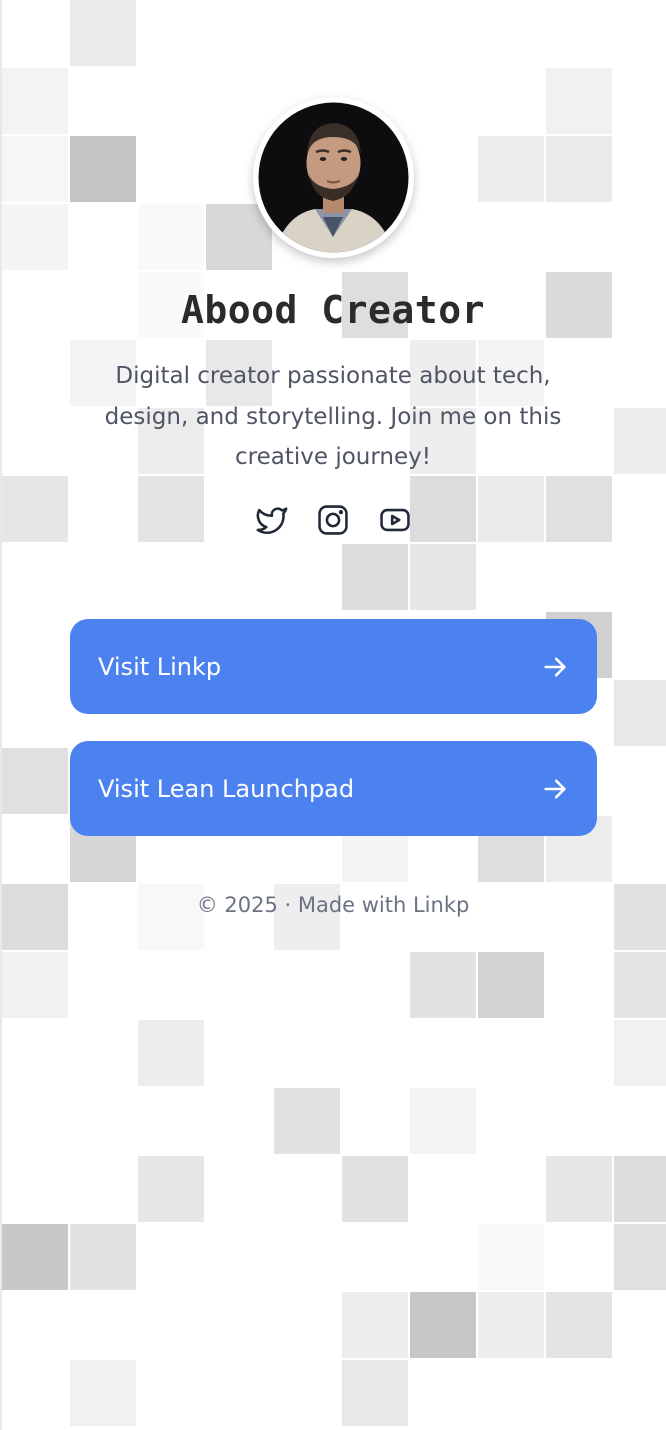 Image resolution: width=666 pixels, height=1430 pixels. What do you see at coordinates (333, 905) in the screenshot?
I see `footer-text: © 2025 · Made with Linkp` at bounding box center [333, 905].